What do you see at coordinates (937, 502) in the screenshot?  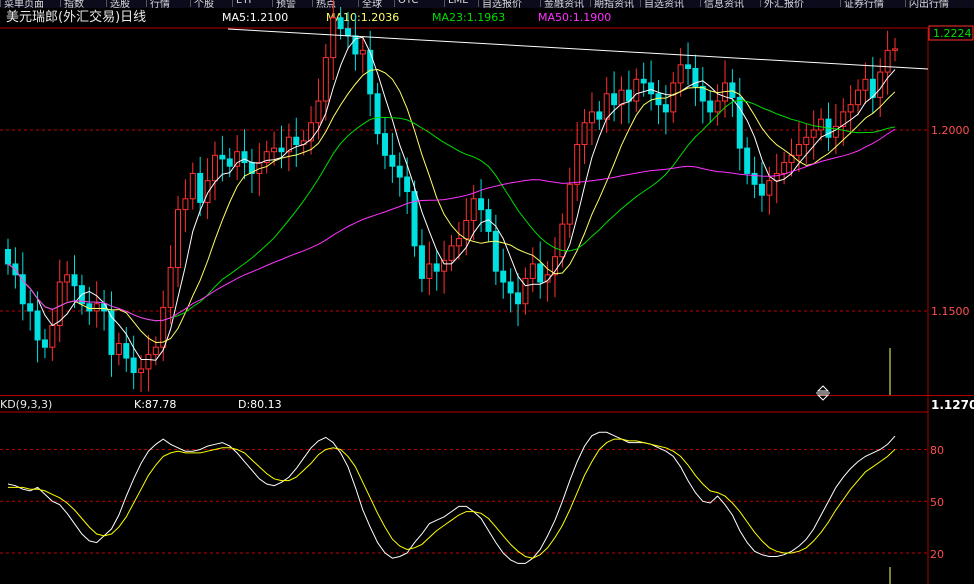 I see `kd-tick-50: 50` at bounding box center [937, 502].